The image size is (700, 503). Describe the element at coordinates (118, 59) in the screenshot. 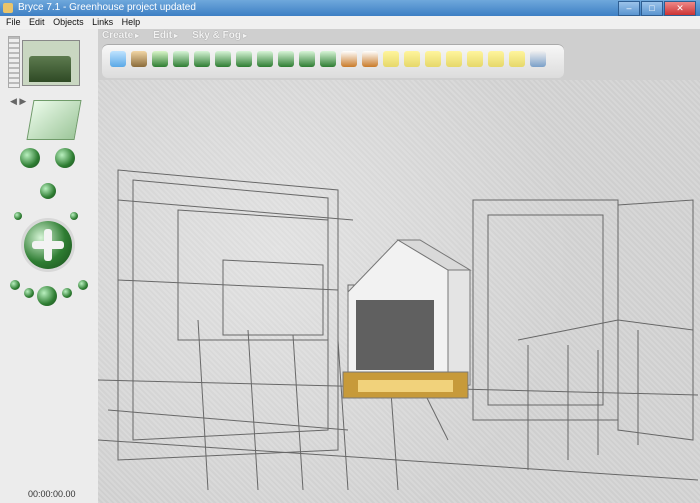

I see `water-plane-icon` at that location.